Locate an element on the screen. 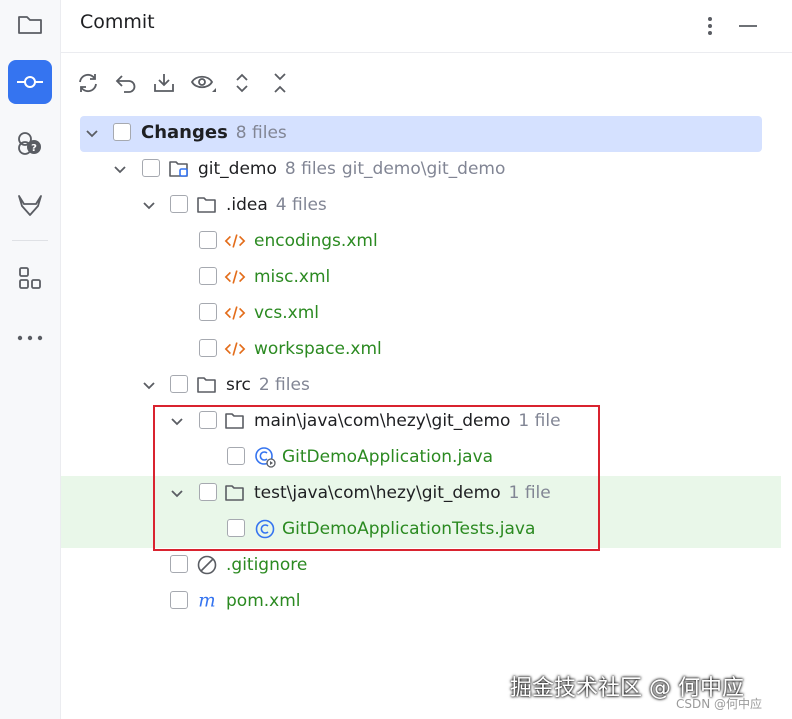 This screenshot has height=719, width=792. tree-row-main-package: main\java\com\hezy\git_demo 1 file is located at coordinates (426, 422).